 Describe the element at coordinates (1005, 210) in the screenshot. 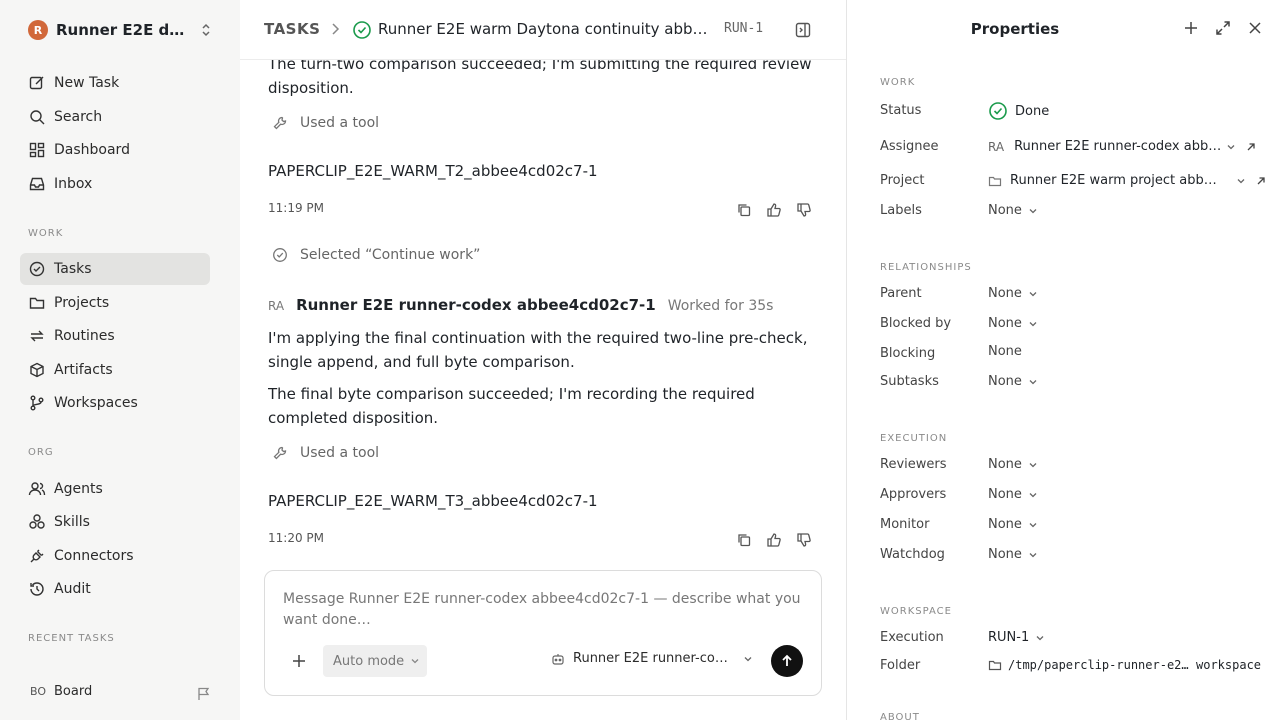

I see `labels-value: None` at that location.